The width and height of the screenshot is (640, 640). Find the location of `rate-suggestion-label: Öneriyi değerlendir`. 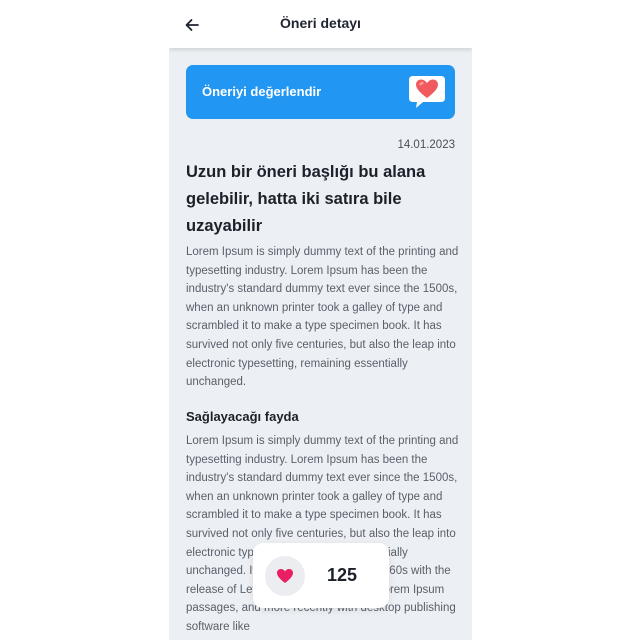

rate-suggestion-label: Öneriyi değerlendir is located at coordinates (262, 91).